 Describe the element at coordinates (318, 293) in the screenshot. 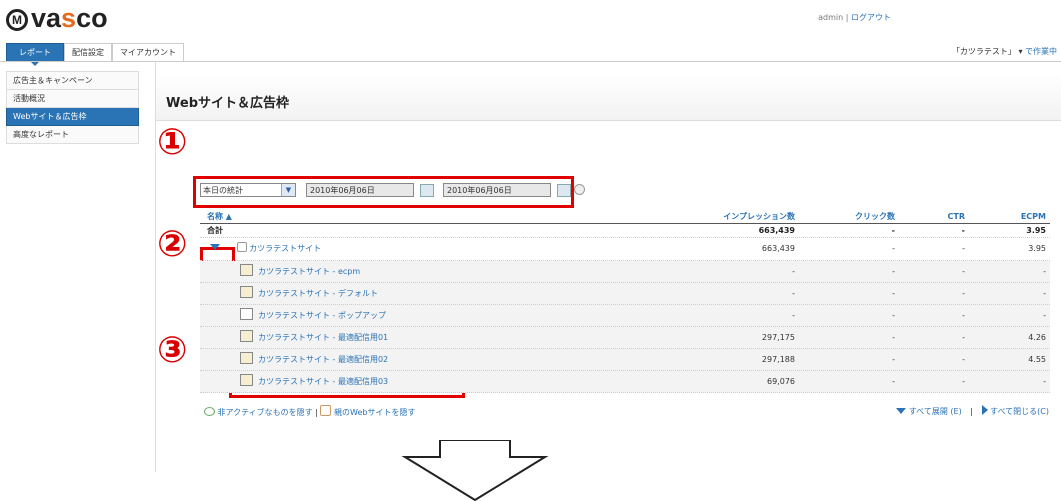

I see `zone-link: カツラテストサイト - デフォルト` at that location.